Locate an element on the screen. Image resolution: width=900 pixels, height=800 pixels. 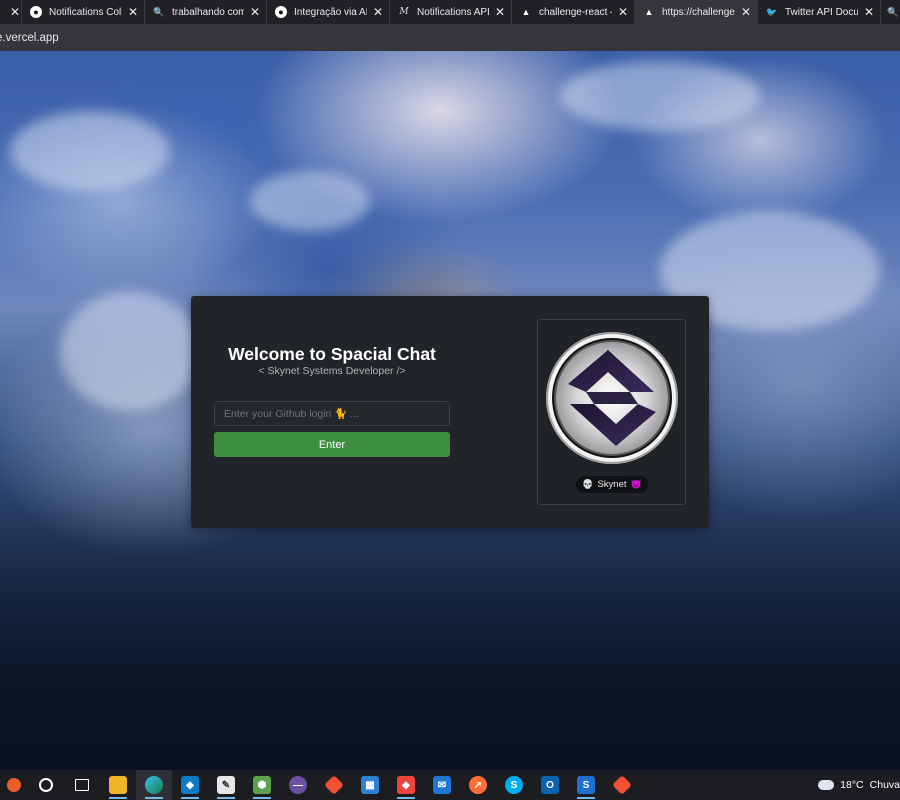
edge-browser-icon is located at coordinates (154, 785).